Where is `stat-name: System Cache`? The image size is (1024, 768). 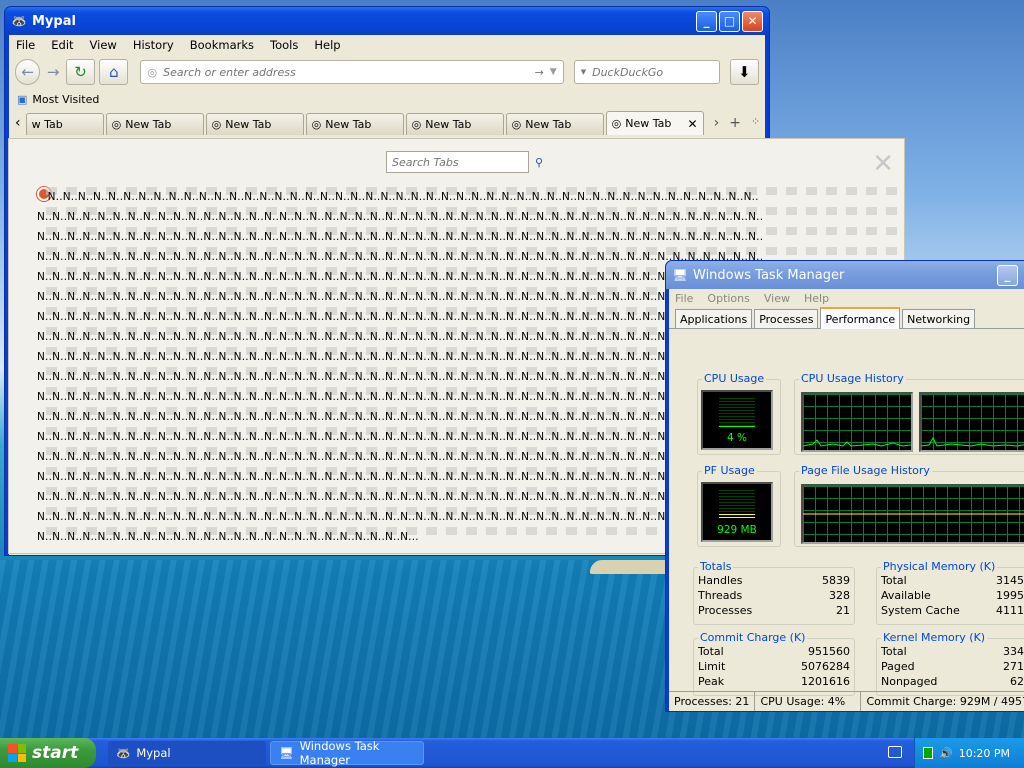 stat-name: System Cache is located at coordinates (920, 610).